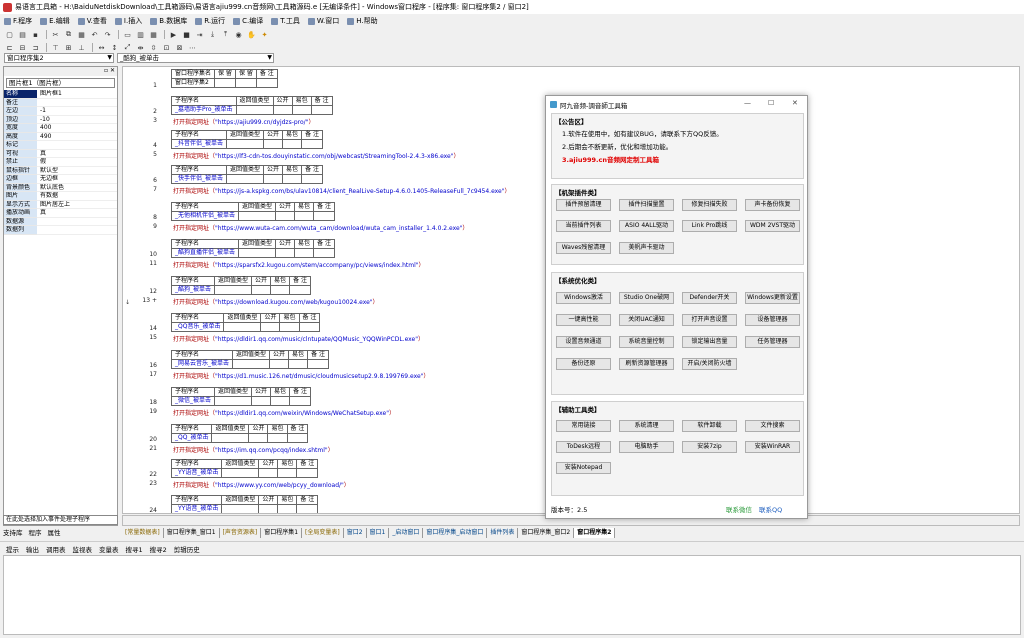 This screenshot has height=638, width=1024. I want to click on align-middle-icon: ⊞, so click(68, 48).